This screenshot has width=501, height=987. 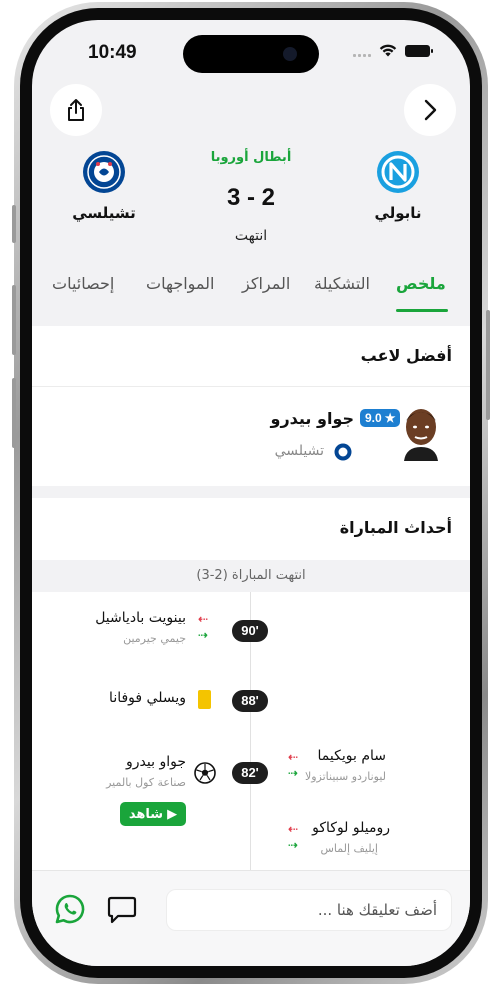 I want to click on event-player-in: سام بويكيما, so click(x=352, y=756).